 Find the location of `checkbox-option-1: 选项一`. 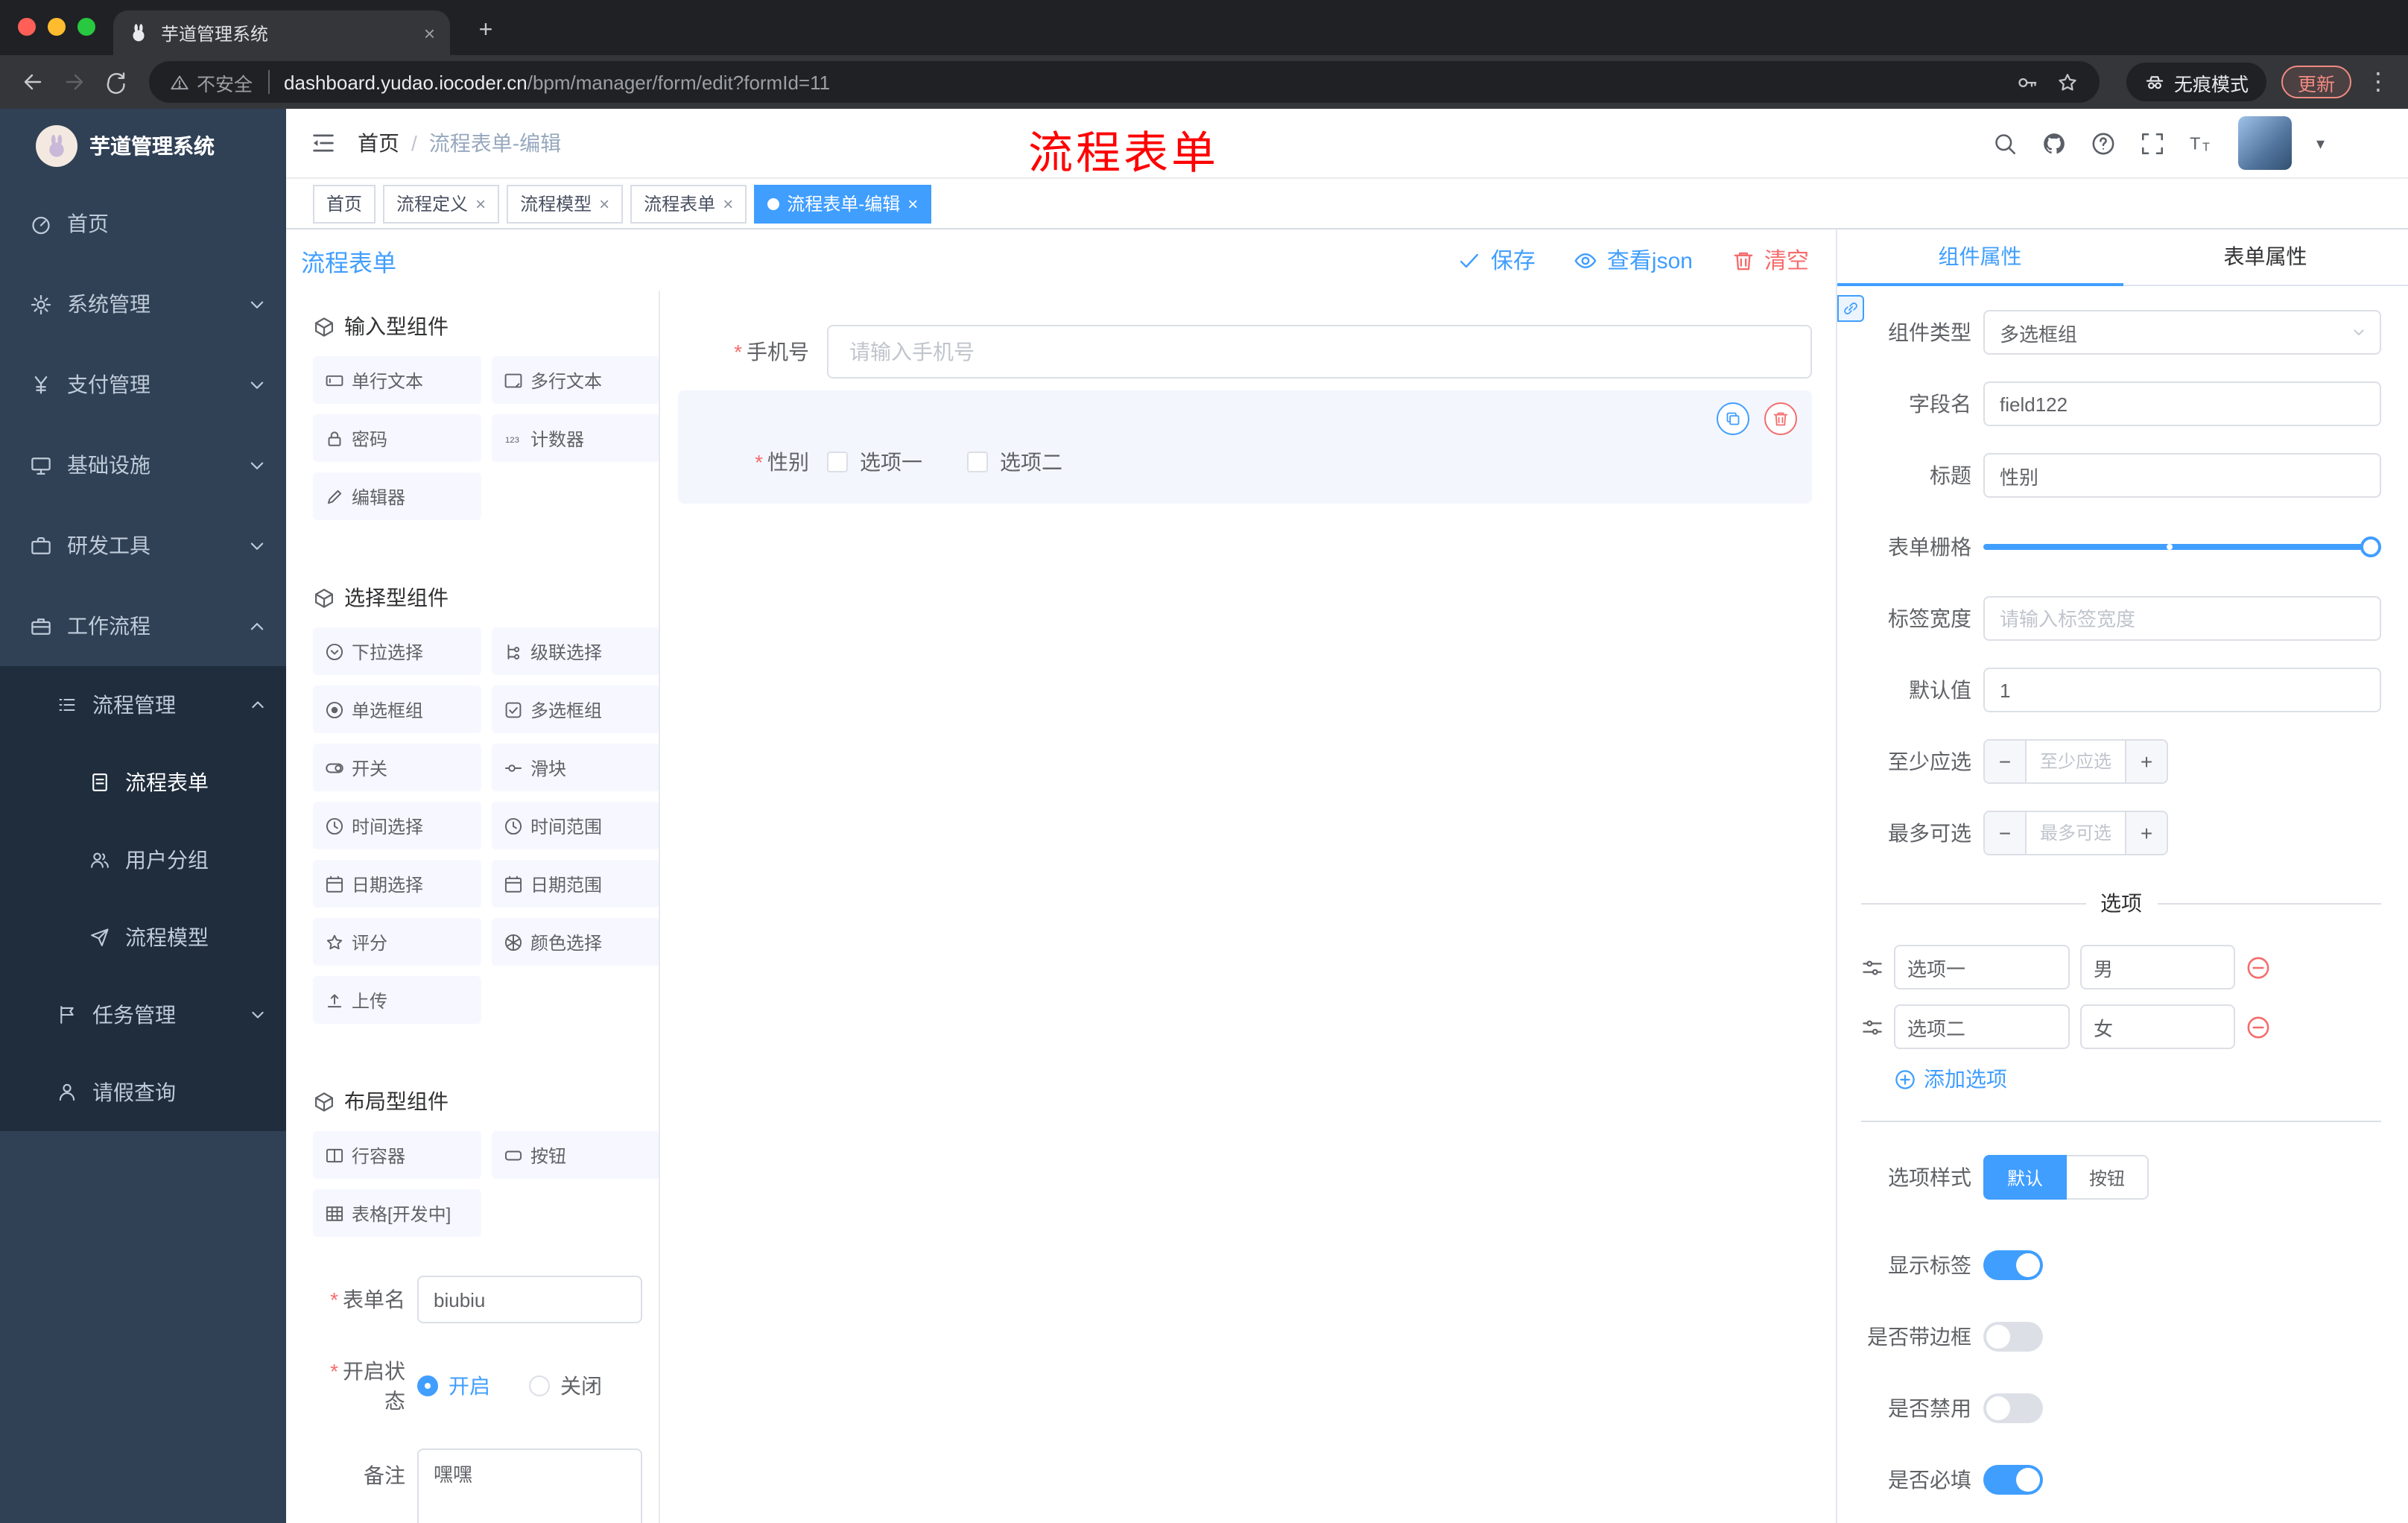

checkbox-option-1: 选项一 is located at coordinates (874, 462).